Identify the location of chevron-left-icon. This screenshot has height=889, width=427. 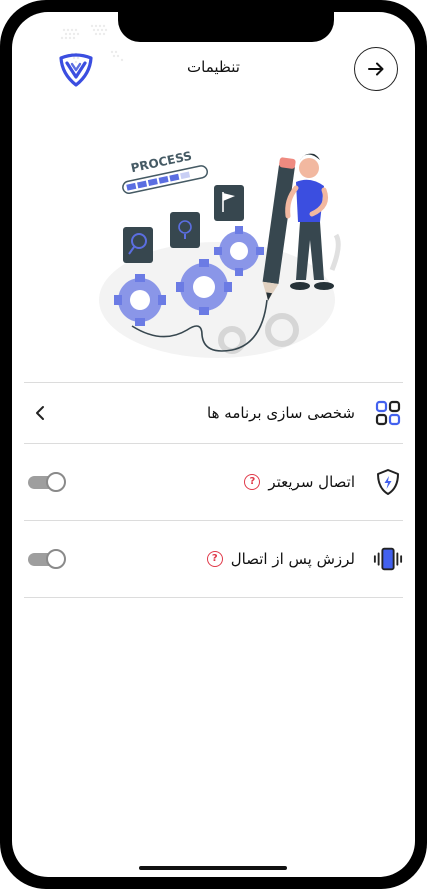
(40, 413).